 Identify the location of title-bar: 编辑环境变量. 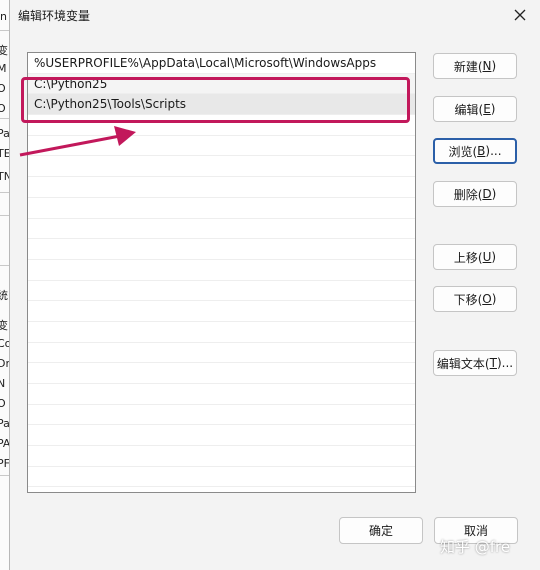
(275, 15).